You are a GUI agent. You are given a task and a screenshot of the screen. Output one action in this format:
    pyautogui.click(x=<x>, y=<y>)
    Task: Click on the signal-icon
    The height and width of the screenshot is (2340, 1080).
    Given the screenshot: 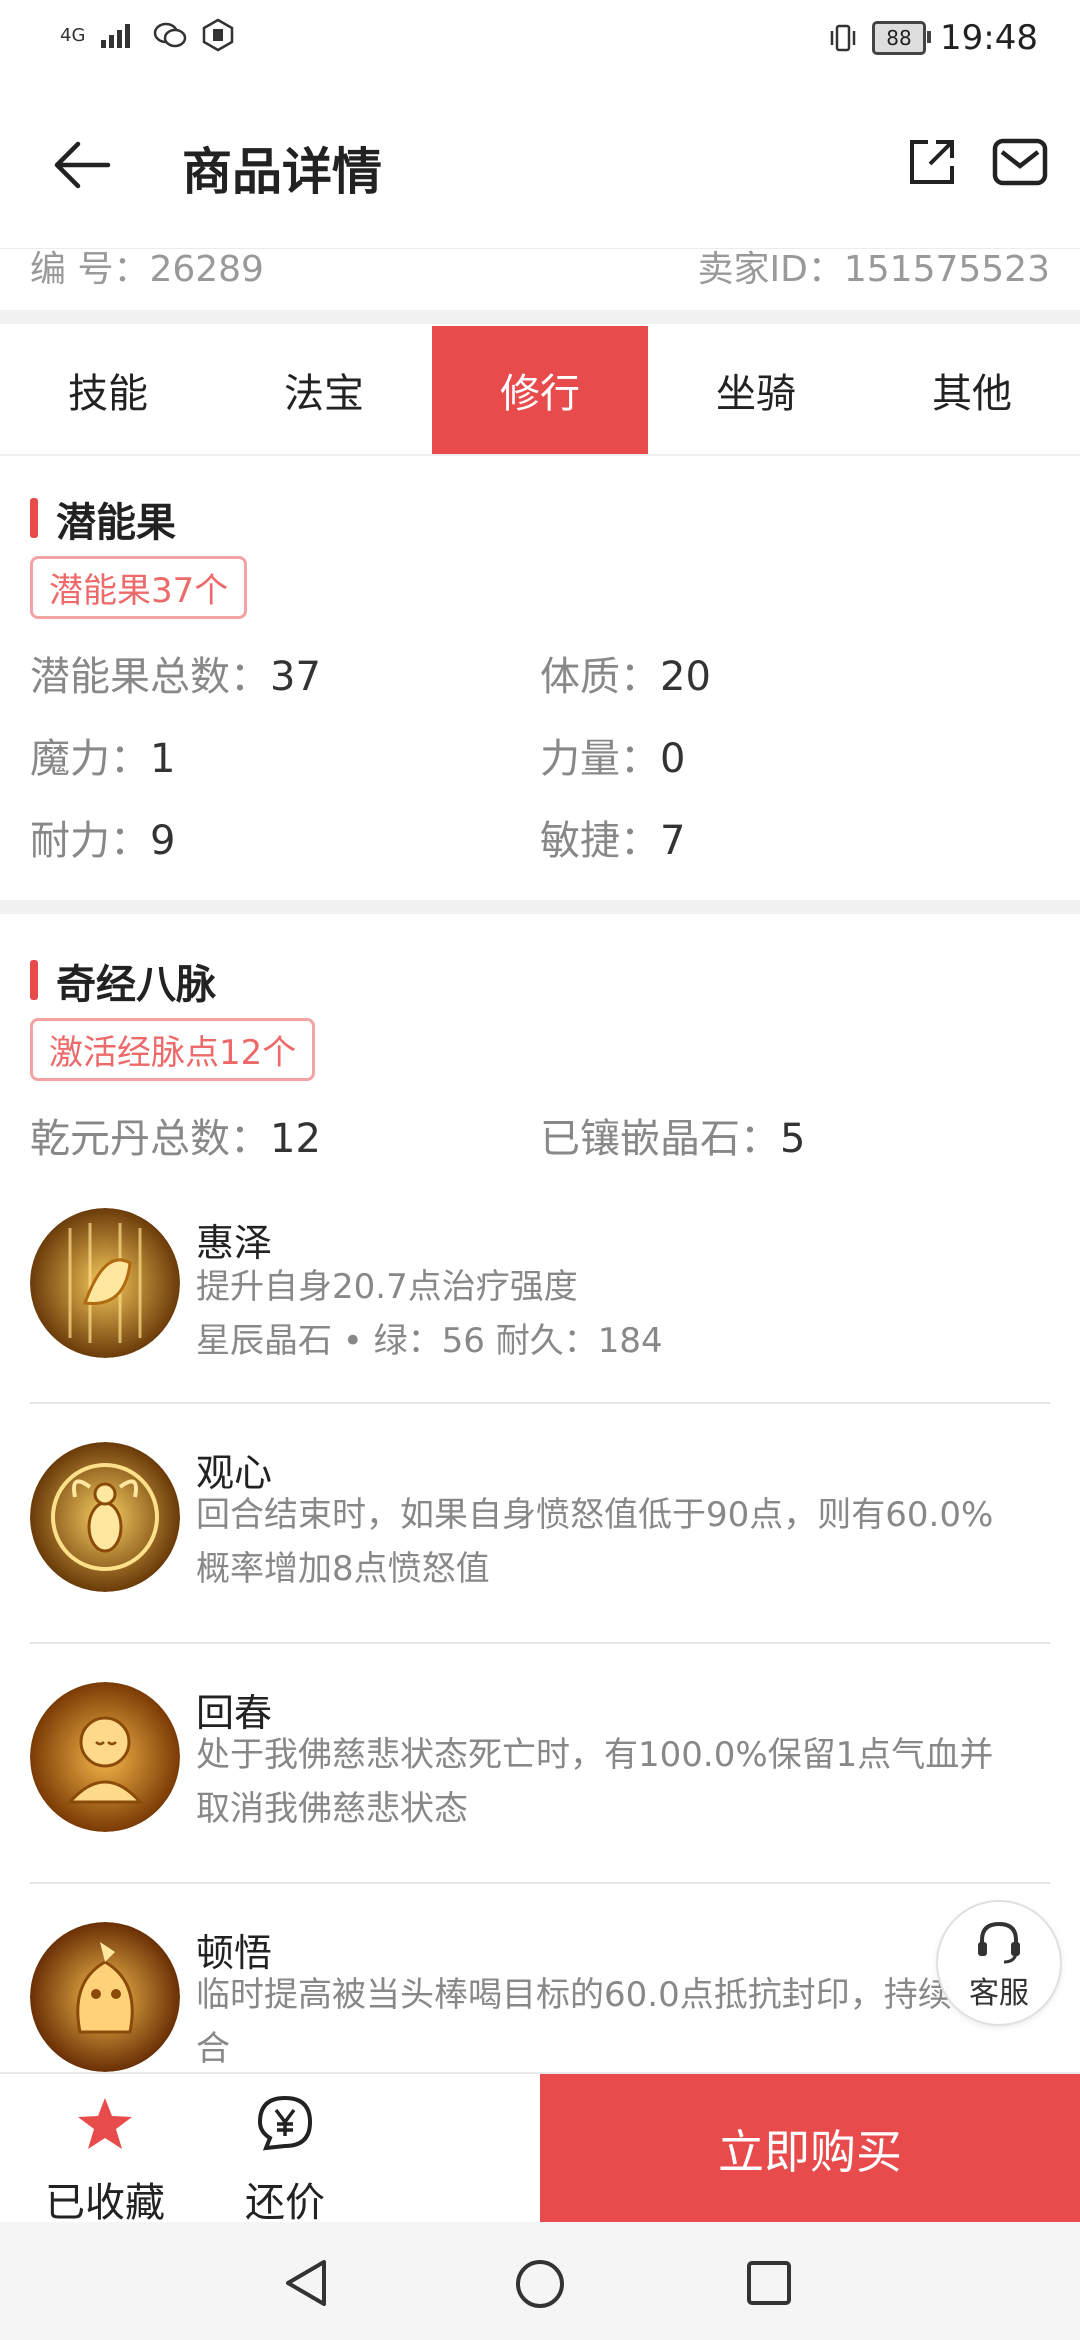 What is the action you would take?
    pyautogui.click(x=116, y=36)
    